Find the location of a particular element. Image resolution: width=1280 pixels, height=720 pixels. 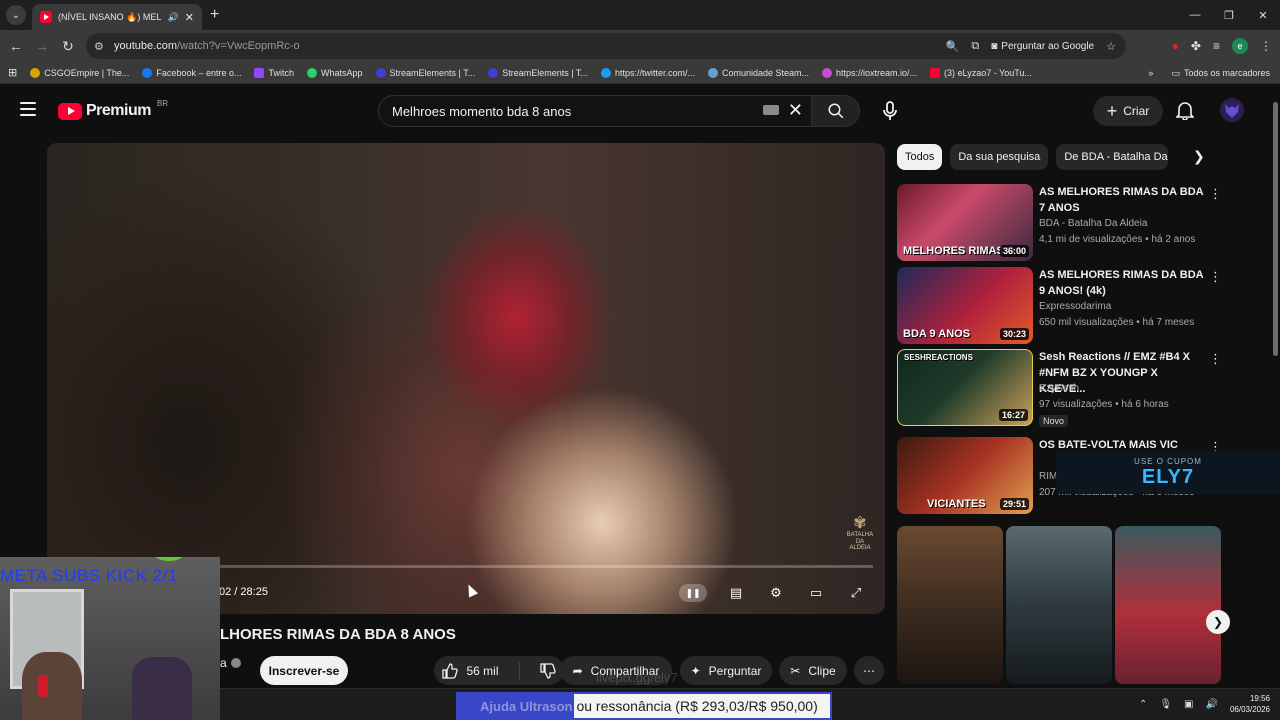

new-tab-plus-icon: + is located at coordinates (214, 15).